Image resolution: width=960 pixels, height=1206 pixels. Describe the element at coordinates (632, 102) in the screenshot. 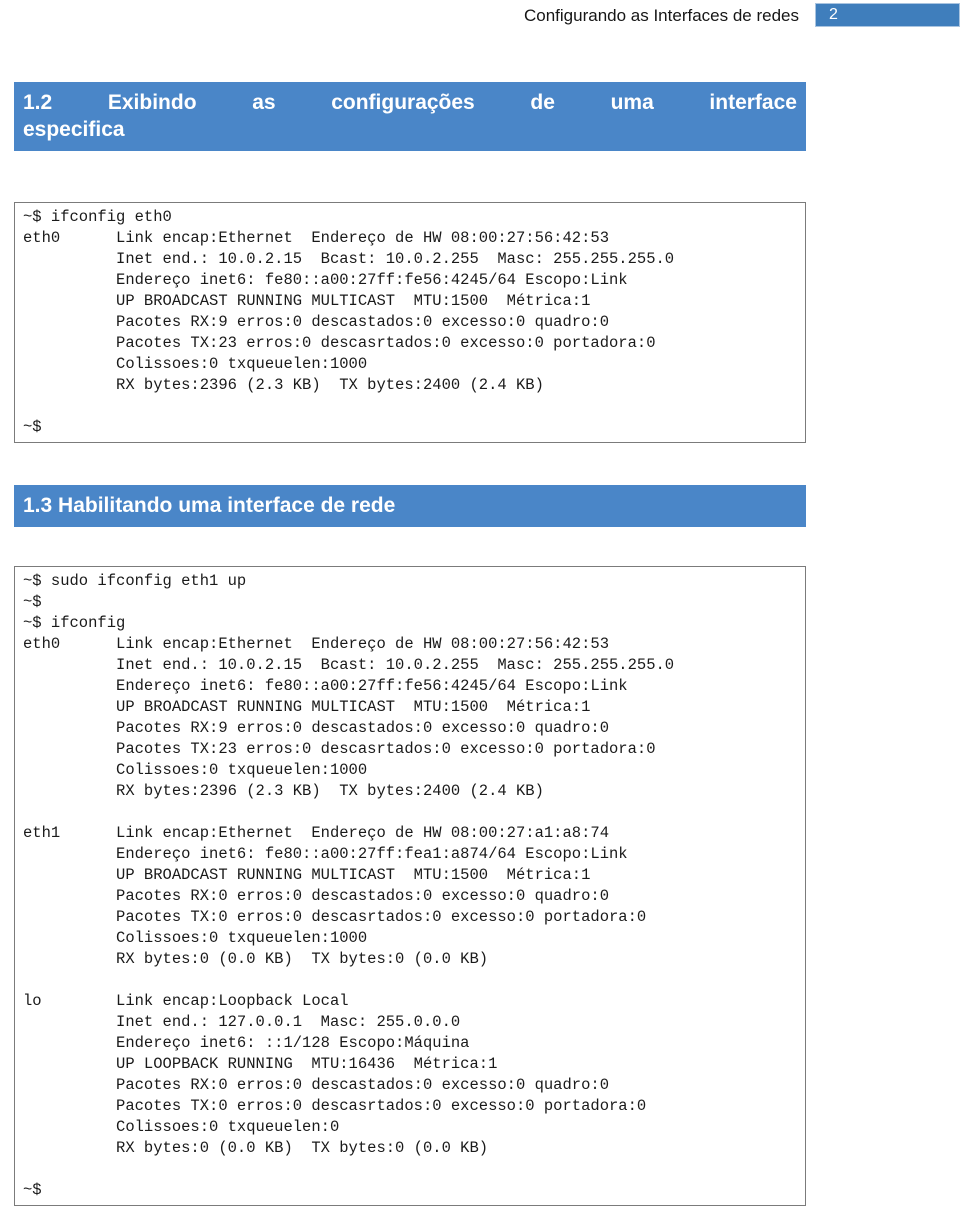

I see `section-heading-word: uma` at that location.